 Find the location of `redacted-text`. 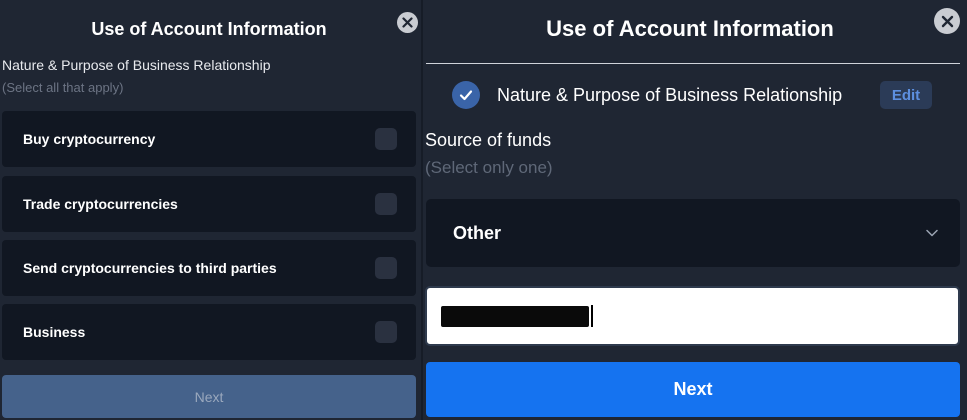

redacted-text is located at coordinates (515, 316).